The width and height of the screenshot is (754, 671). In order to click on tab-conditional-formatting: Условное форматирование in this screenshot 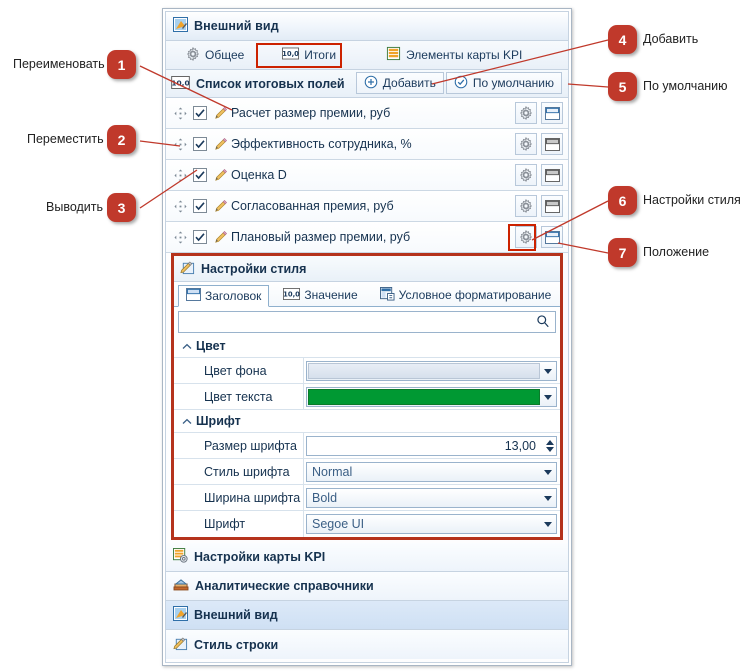, I will do `click(466, 295)`.